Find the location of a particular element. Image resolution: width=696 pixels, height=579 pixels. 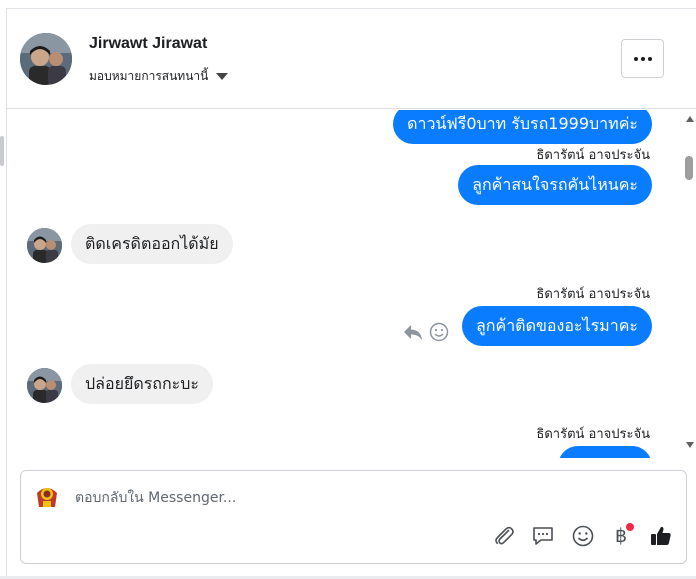

scrollbar-thumb is located at coordinates (689, 168).